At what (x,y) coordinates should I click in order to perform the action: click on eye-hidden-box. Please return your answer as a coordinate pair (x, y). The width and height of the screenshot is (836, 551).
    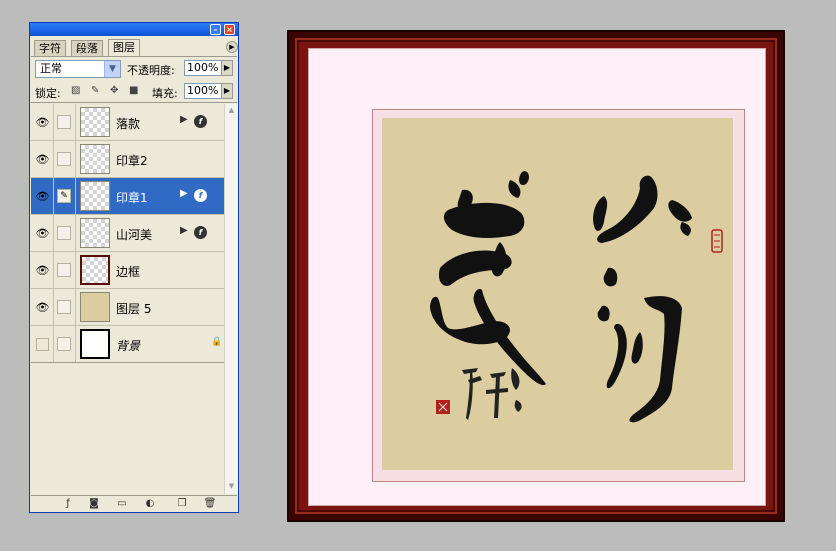
    Looking at the image, I should click on (42, 344).